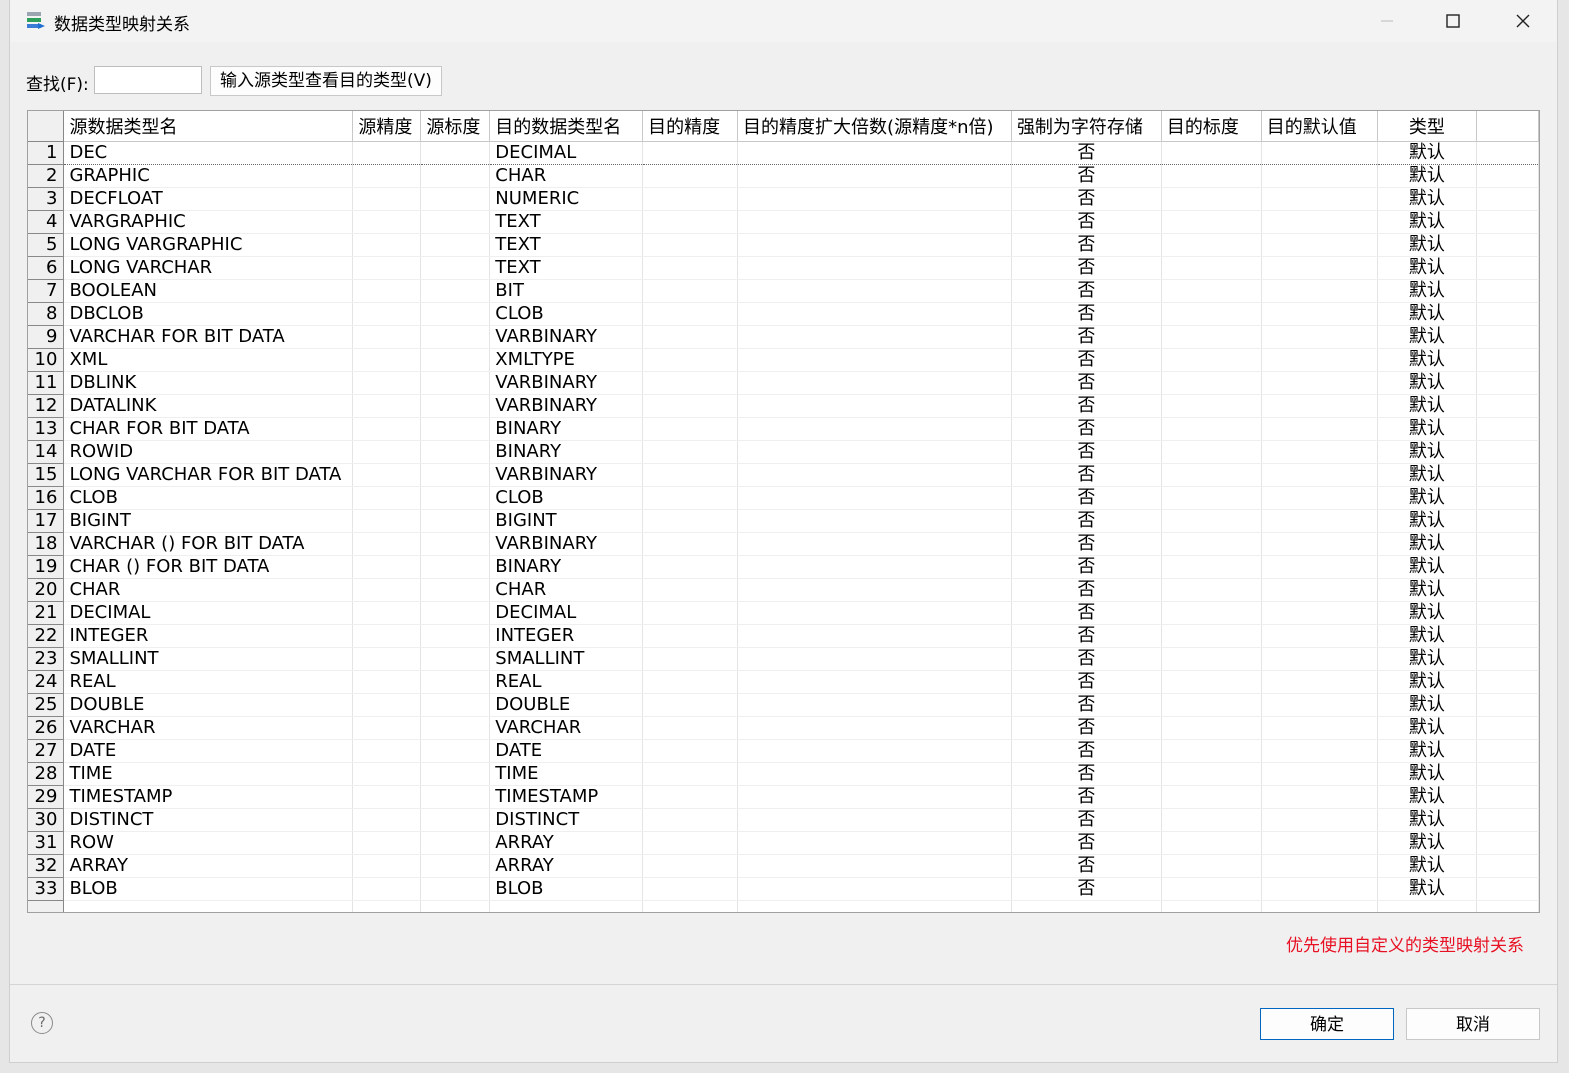 This screenshot has height=1073, width=1569. What do you see at coordinates (326, 81) in the screenshot?
I see `lookup-target-type-button: 输入源类型查看目的类型(V)` at bounding box center [326, 81].